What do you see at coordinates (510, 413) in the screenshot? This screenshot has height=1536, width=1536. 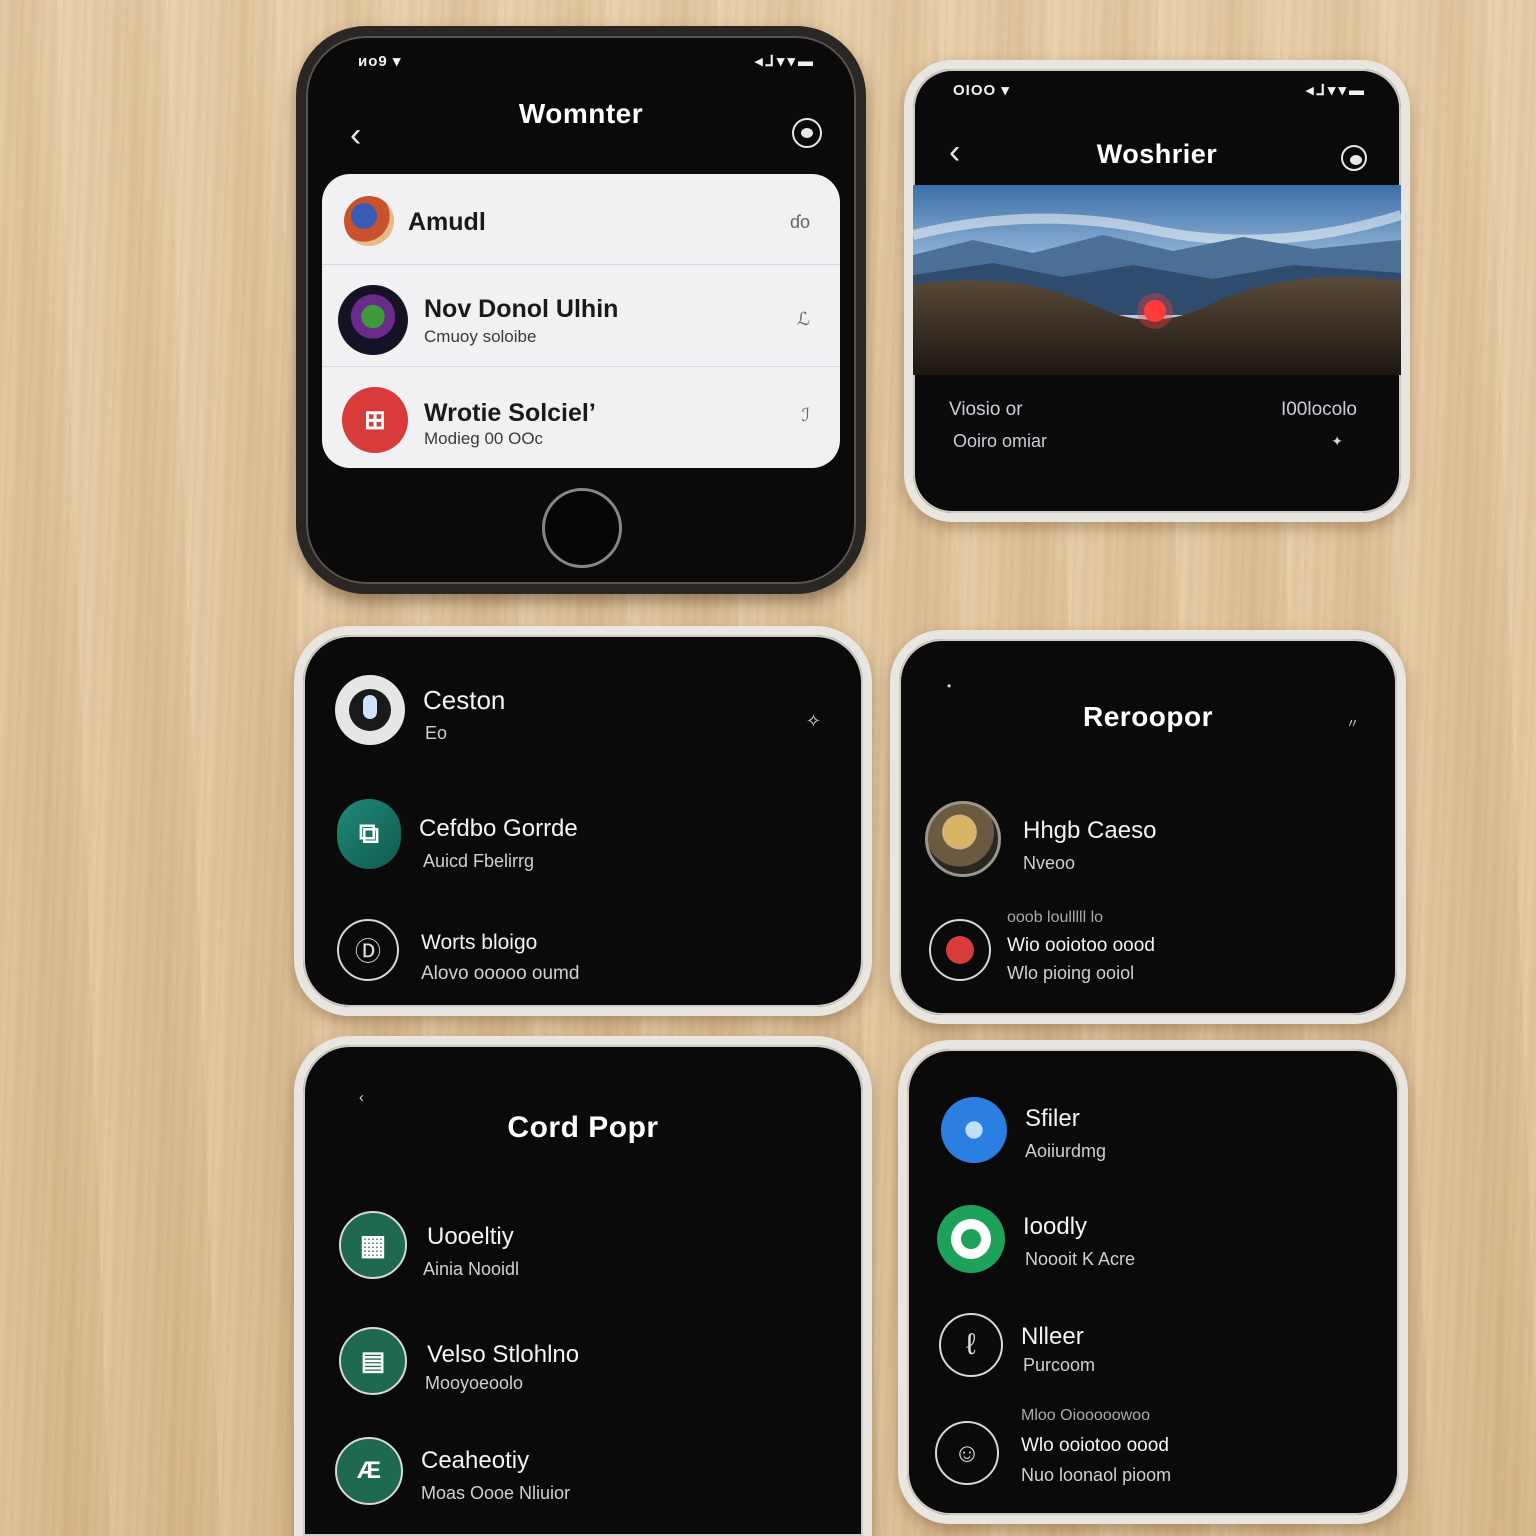 I see `list-item-title: Wrotie Solciel’` at bounding box center [510, 413].